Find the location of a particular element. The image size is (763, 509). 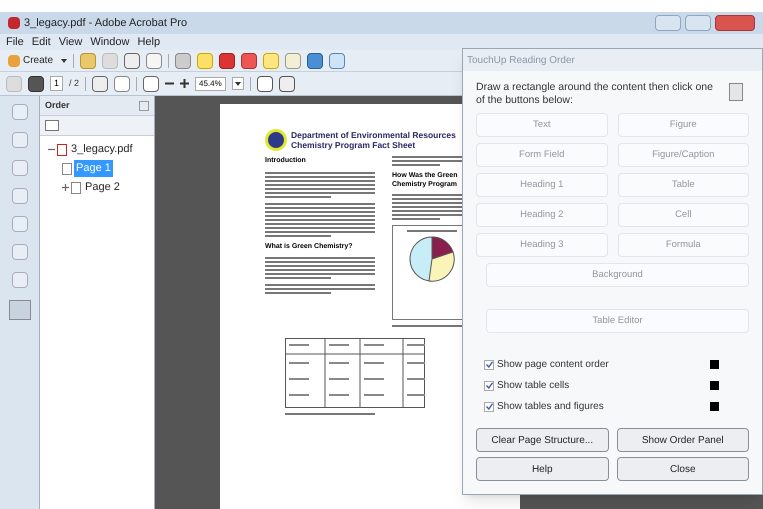

menu-item: Window is located at coordinates (110, 42).